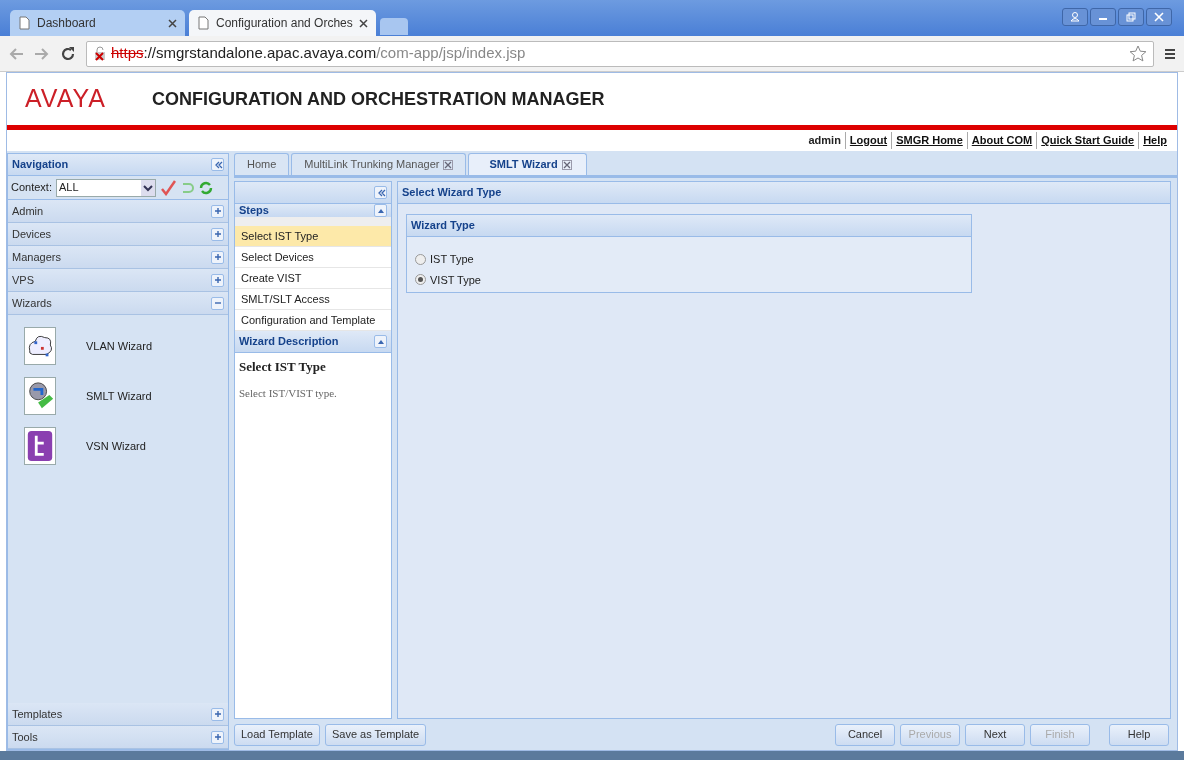 This screenshot has height=760, width=1184. Describe the element at coordinates (40, 165) in the screenshot. I see `panel-title: Navigation` at that location.